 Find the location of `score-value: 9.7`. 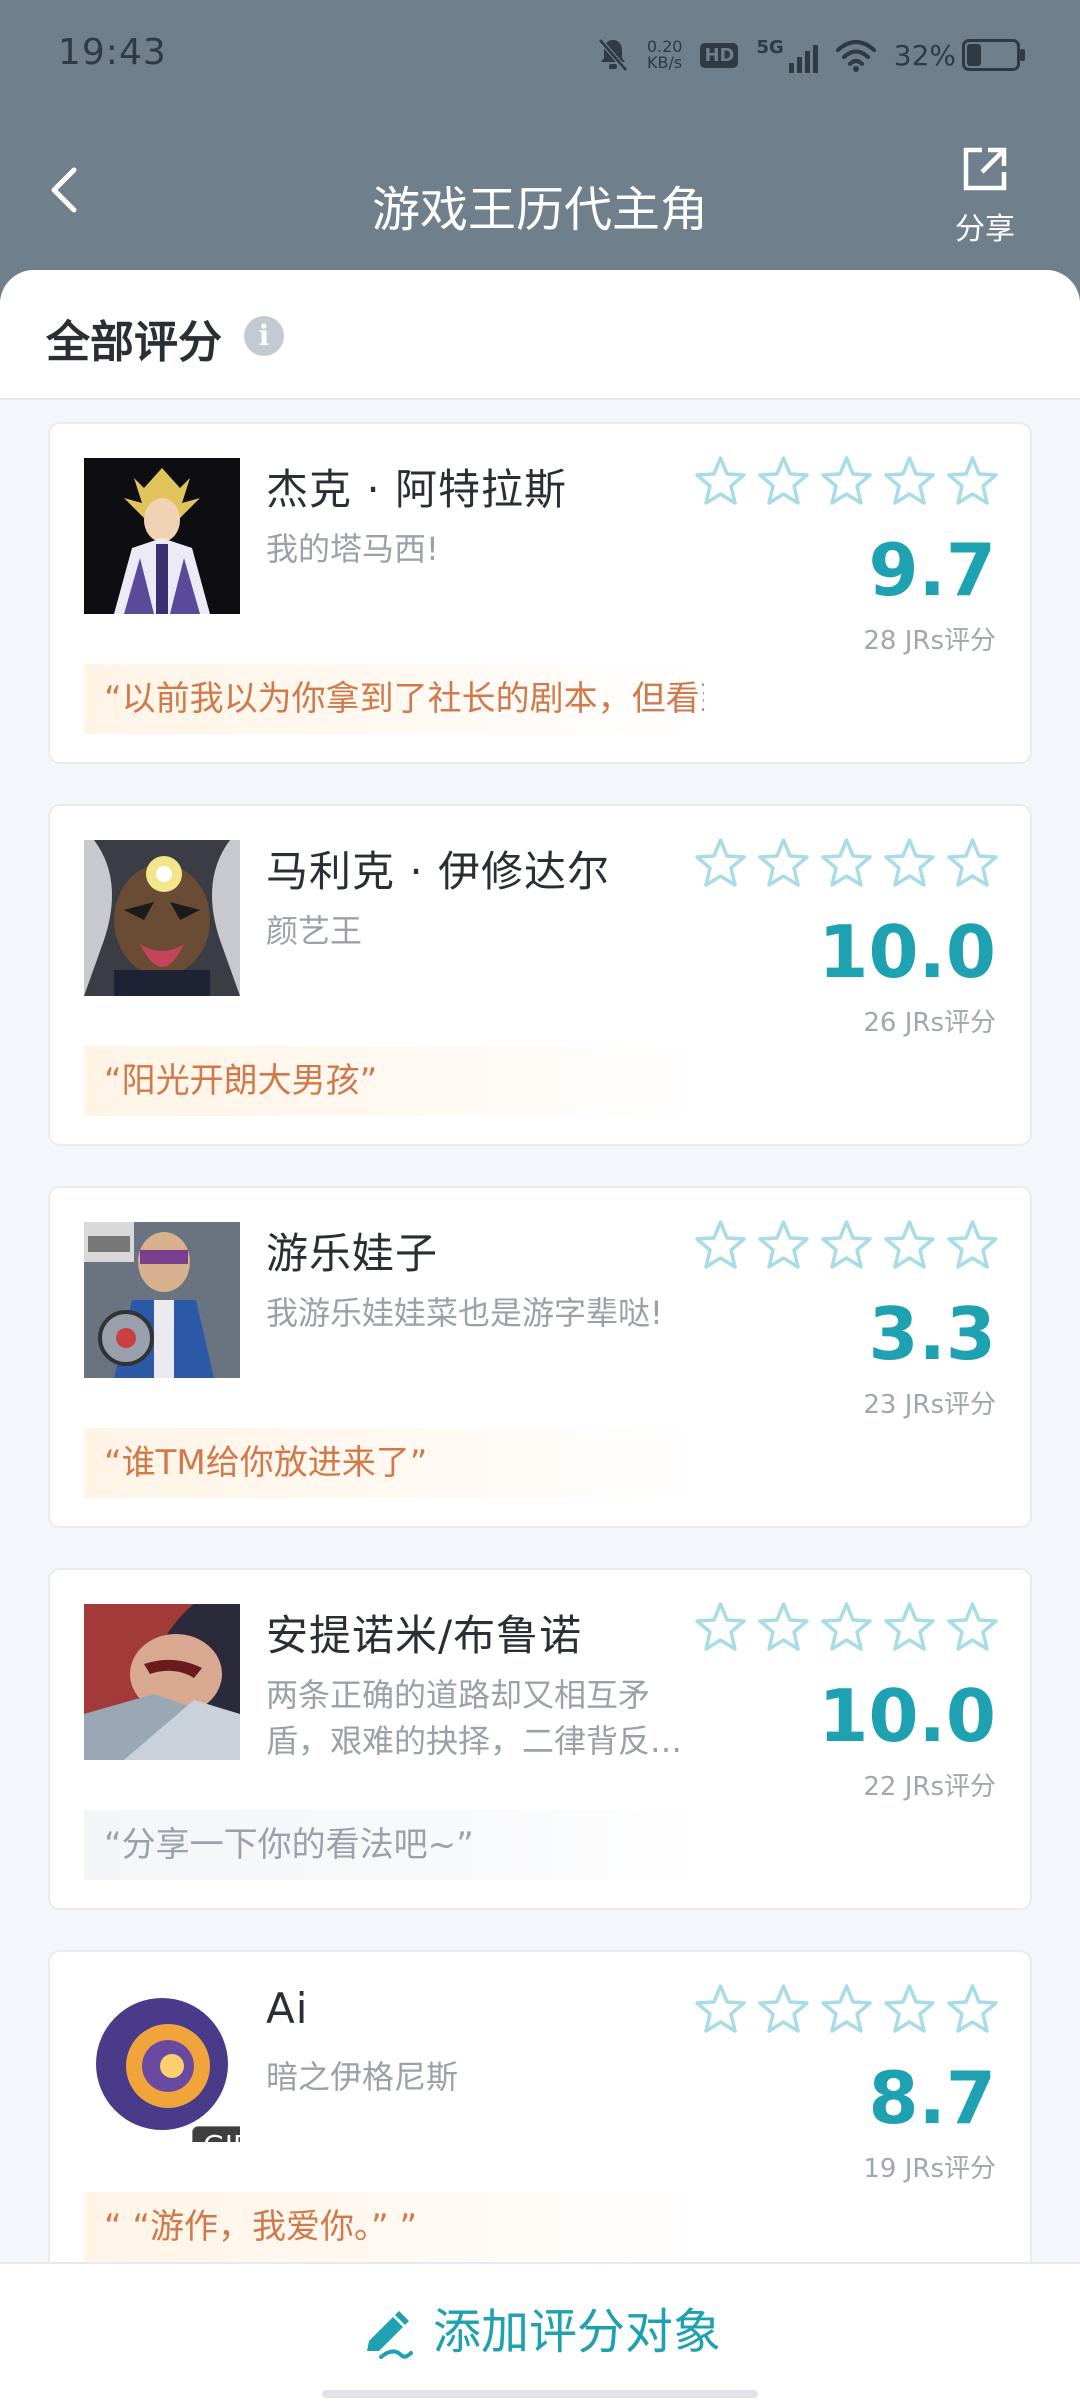

score-value: 9.7 is located at coordinates (932, 570).